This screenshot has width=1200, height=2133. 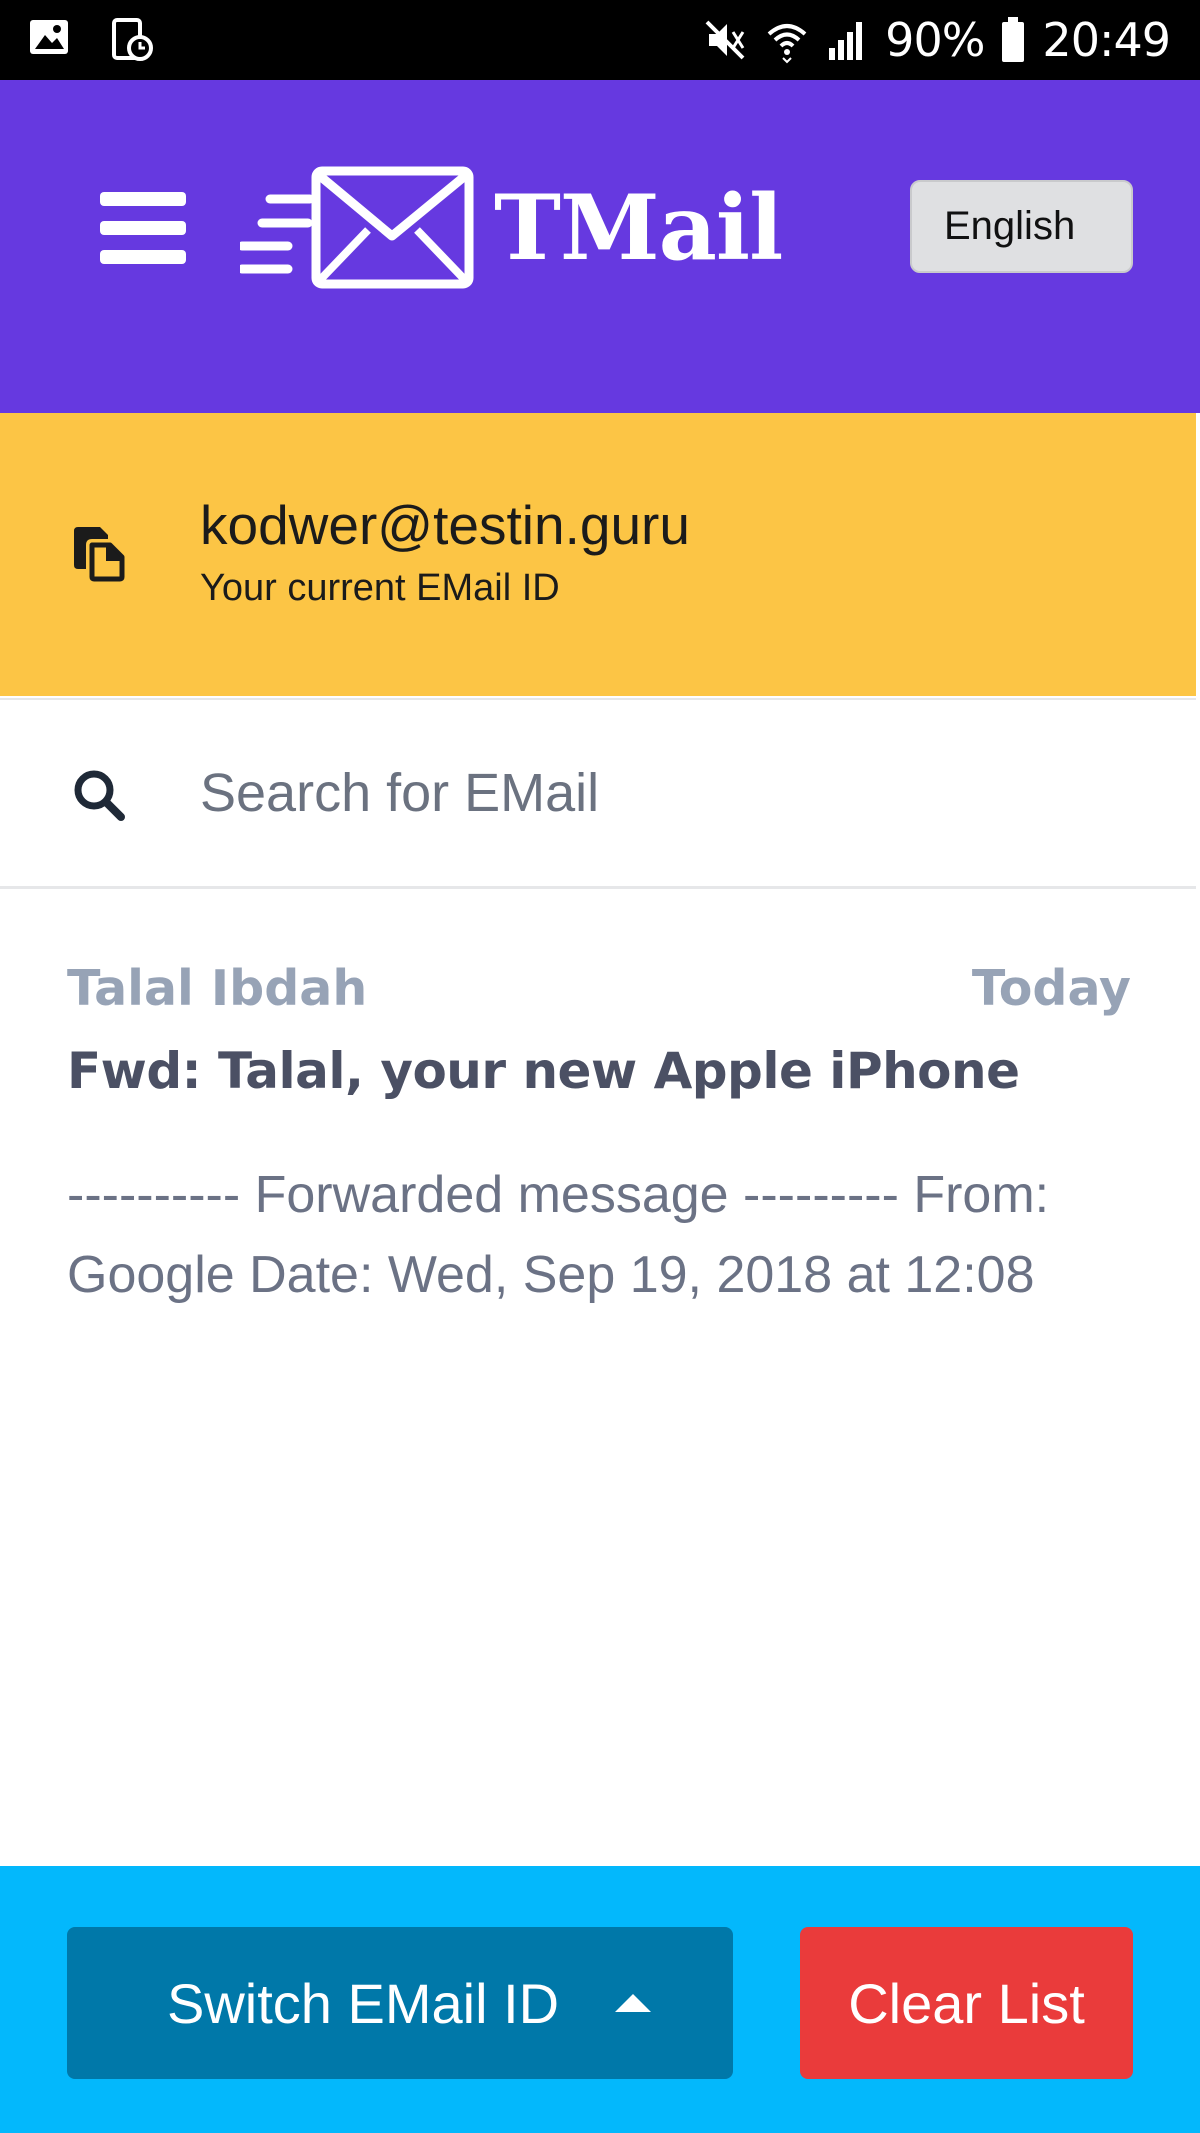 What do you see at coordinates (100, 553) in the screenshot?
I see `copy-icon` at bounding box center [100, 553].